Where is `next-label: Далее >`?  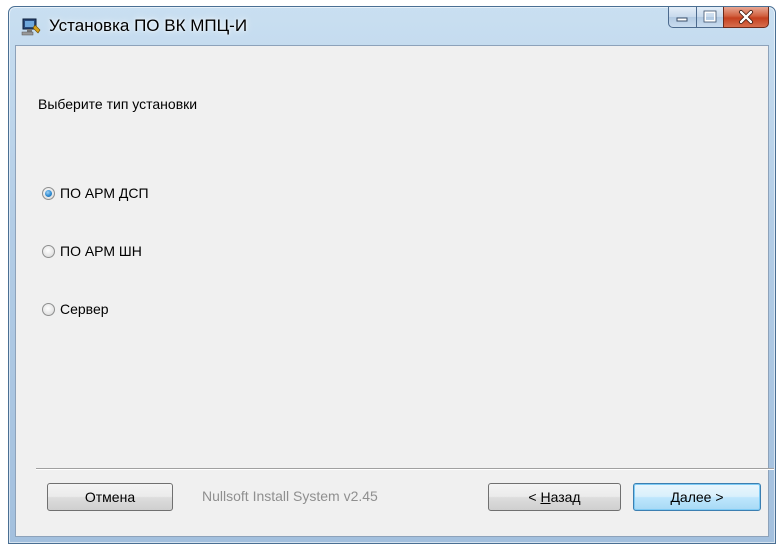
next-label: Далее > is located at coordinates (697, 497).